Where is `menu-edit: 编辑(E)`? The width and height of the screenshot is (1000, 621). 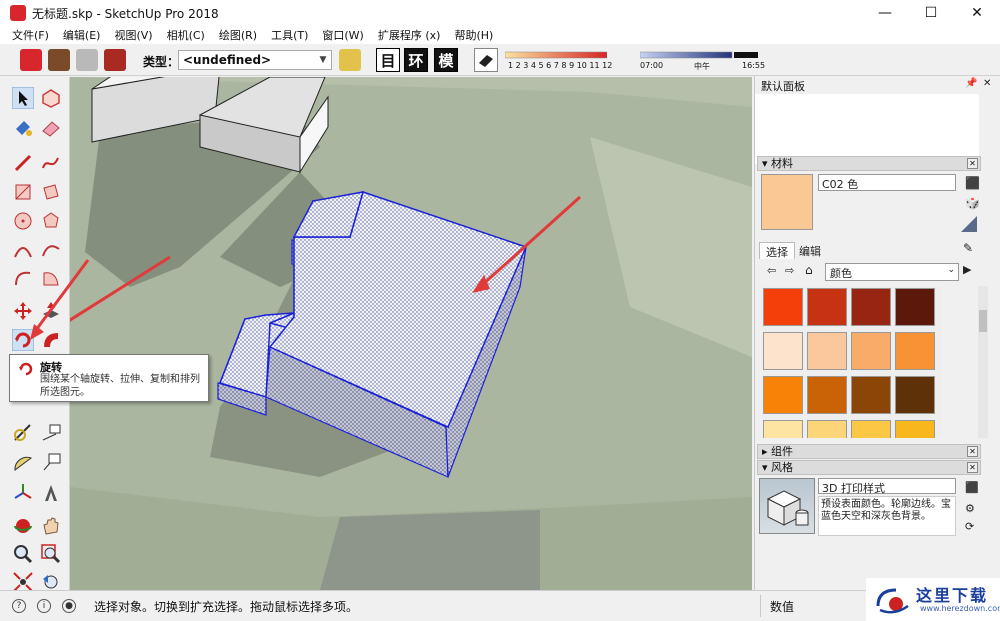 menu-edit: 编辑(E) is located at coordinates (82, 35).